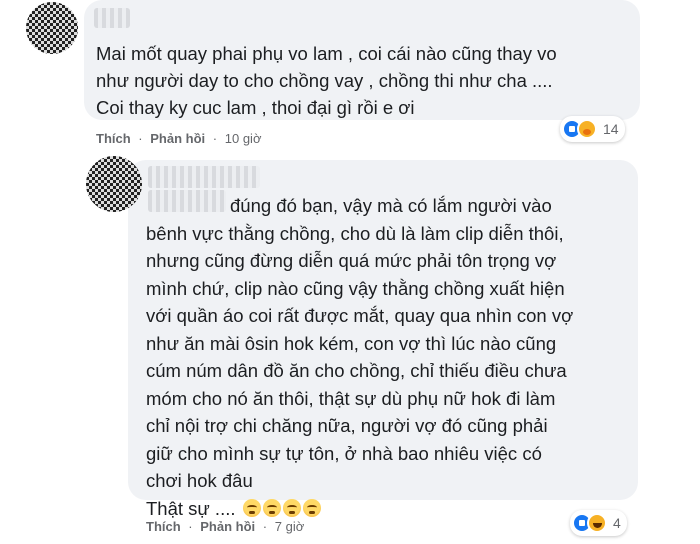  I want to click on reaction-count: 14, so click(611, 129).